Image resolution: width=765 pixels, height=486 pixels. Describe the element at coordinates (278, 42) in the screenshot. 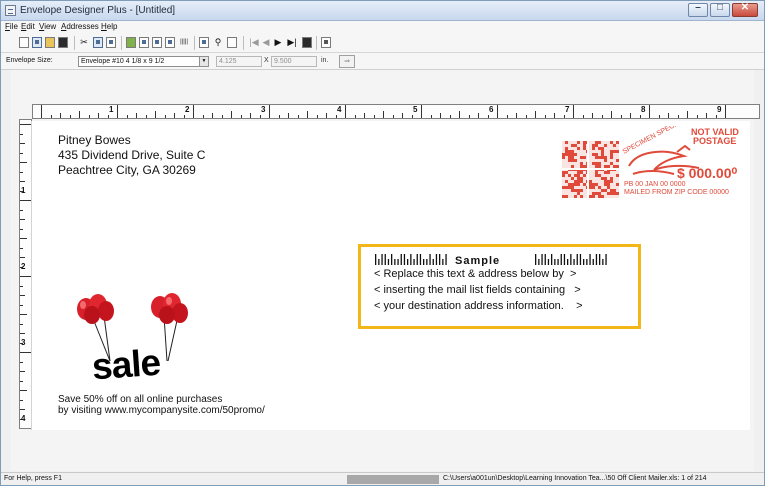

I see `next-record-icon: ▶` at that location.